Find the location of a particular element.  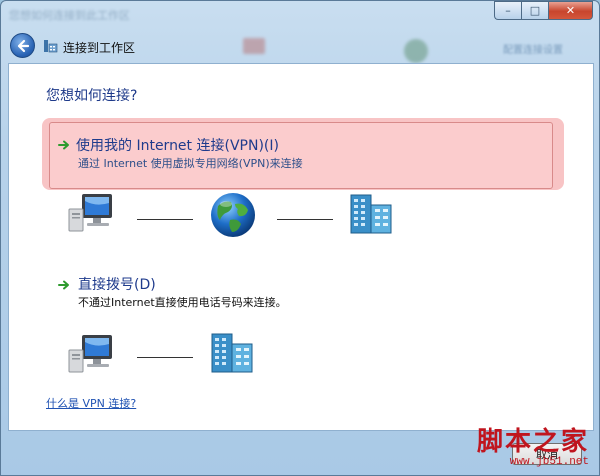

globe-internet-icon is located at coordinates (233, 215).